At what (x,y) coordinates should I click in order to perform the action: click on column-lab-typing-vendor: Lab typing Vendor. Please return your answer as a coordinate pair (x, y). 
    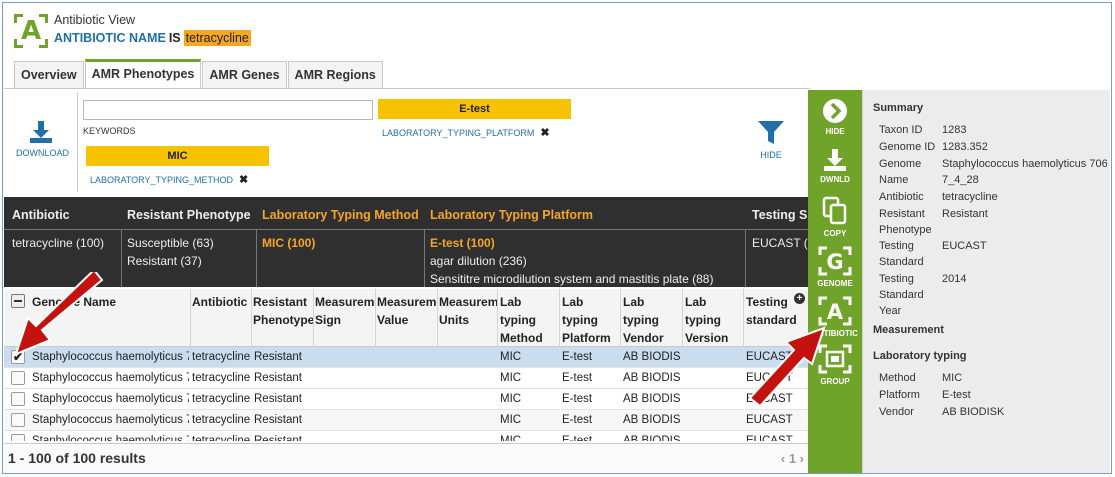
    Looking at the image, I should click on (651, 320).